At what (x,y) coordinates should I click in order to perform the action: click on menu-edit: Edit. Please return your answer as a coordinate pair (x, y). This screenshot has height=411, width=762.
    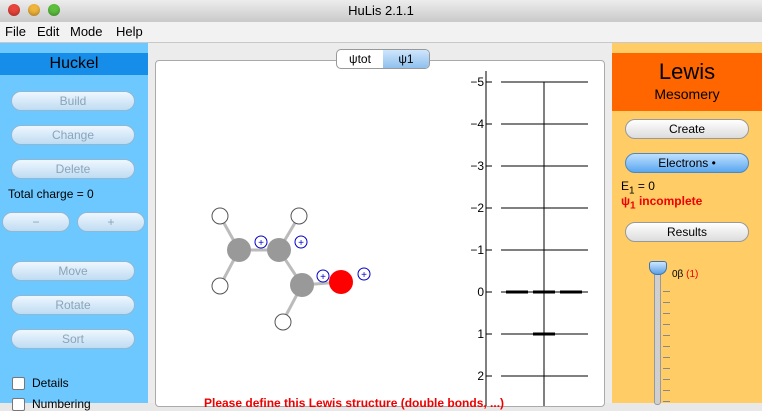
    Looking at the image, I should click on (48, 31).